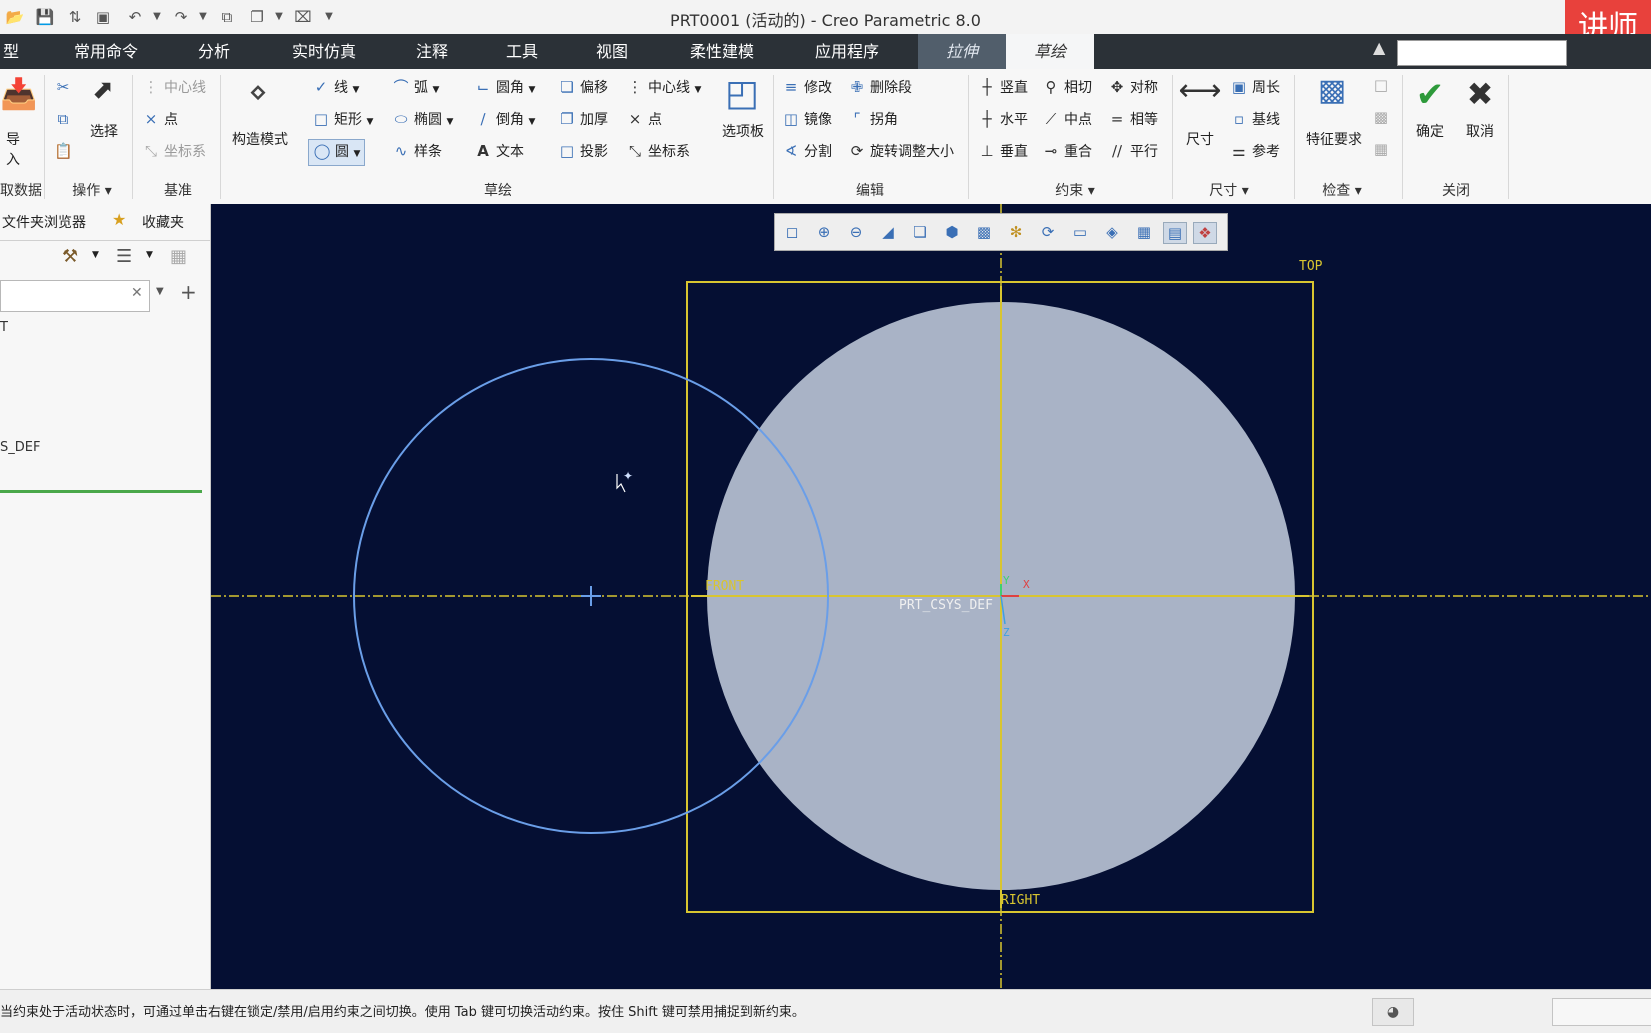  What do you see at coordinates (1112, 232) in the screenshot?
I see `perspective-icon: ◈` at bounding box center [1112, 232].